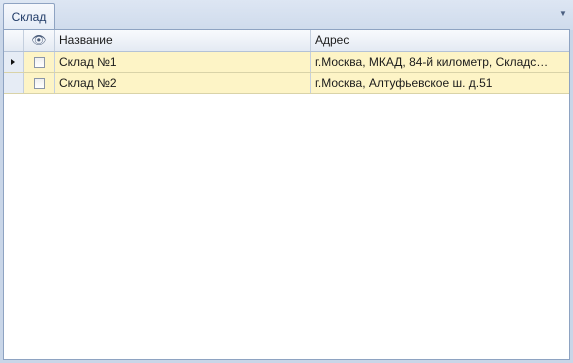 Image resolution: width=573 pixels, height=363 pixels. What do you see at coordinates (440, 83) in the screenshot?
I see `cell-address: г.Москва, Алтуфьевское ш. д.51` at bounding box center [440, 83].